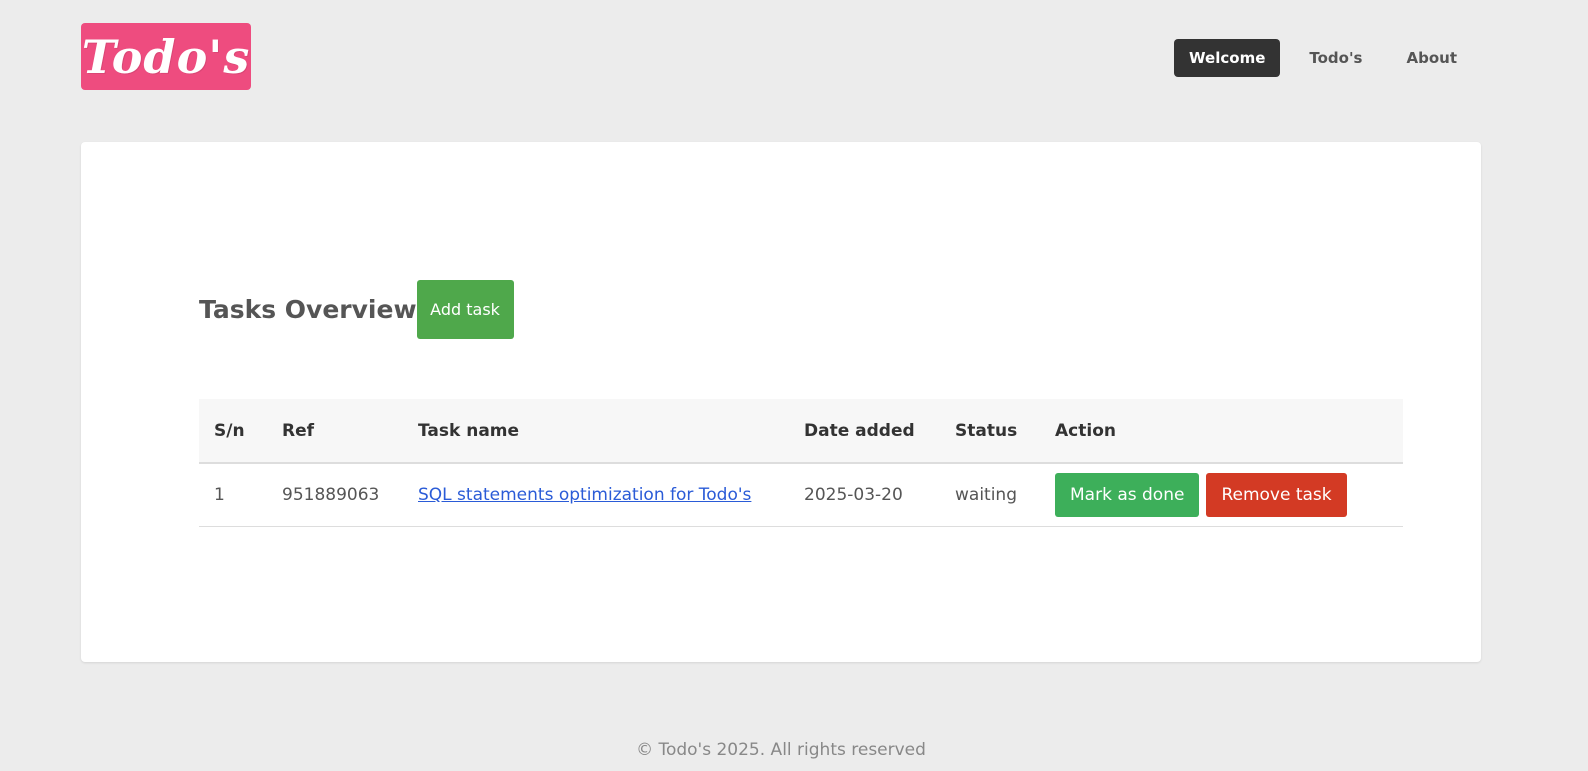 This screenshot has width=1588, height=771. What do you see at coordinates (1431, 58) in the screenshot?
I see `nav-item-about: About` at bounding box center [1431, 58].